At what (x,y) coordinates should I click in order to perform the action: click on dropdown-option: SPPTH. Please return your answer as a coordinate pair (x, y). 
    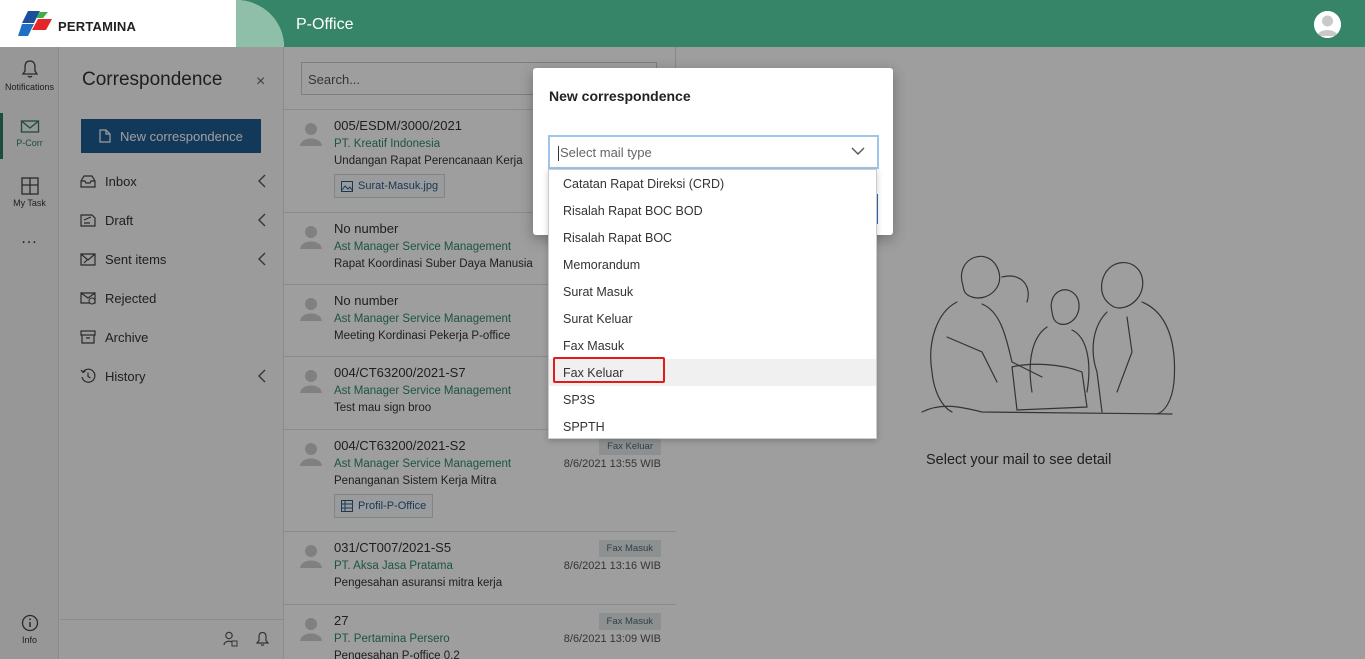
    Looking at the image, I should click on (712, 426).